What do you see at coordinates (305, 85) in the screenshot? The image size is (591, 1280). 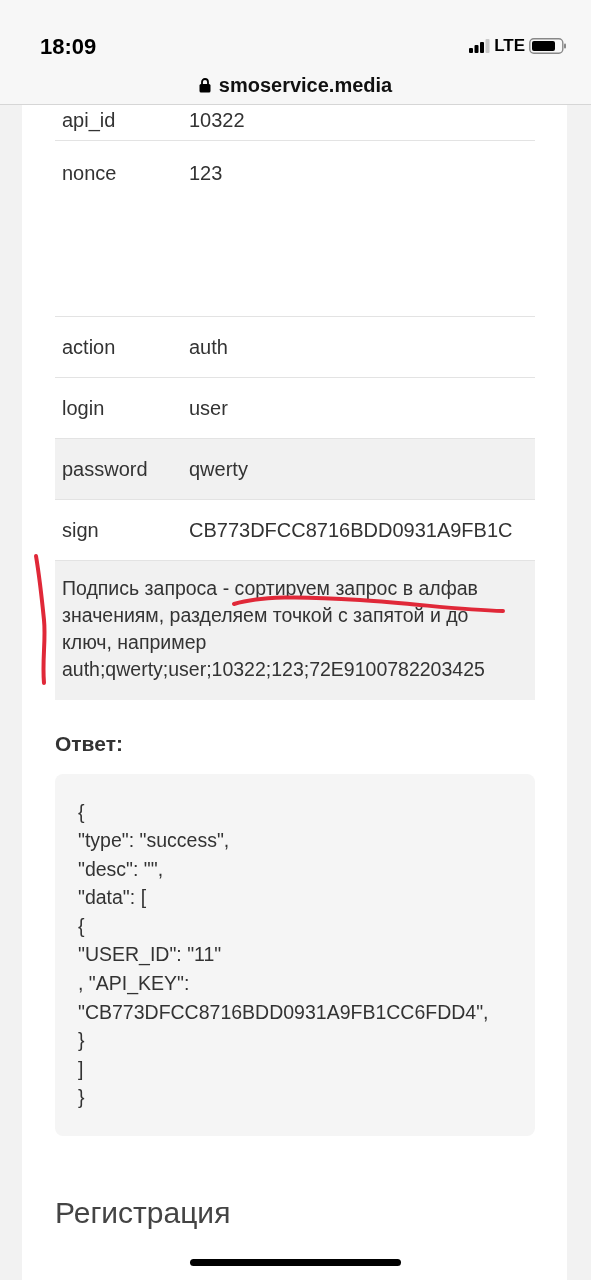 I see `address-bar-url: smoservice.media` at bounding box center [305, 85].